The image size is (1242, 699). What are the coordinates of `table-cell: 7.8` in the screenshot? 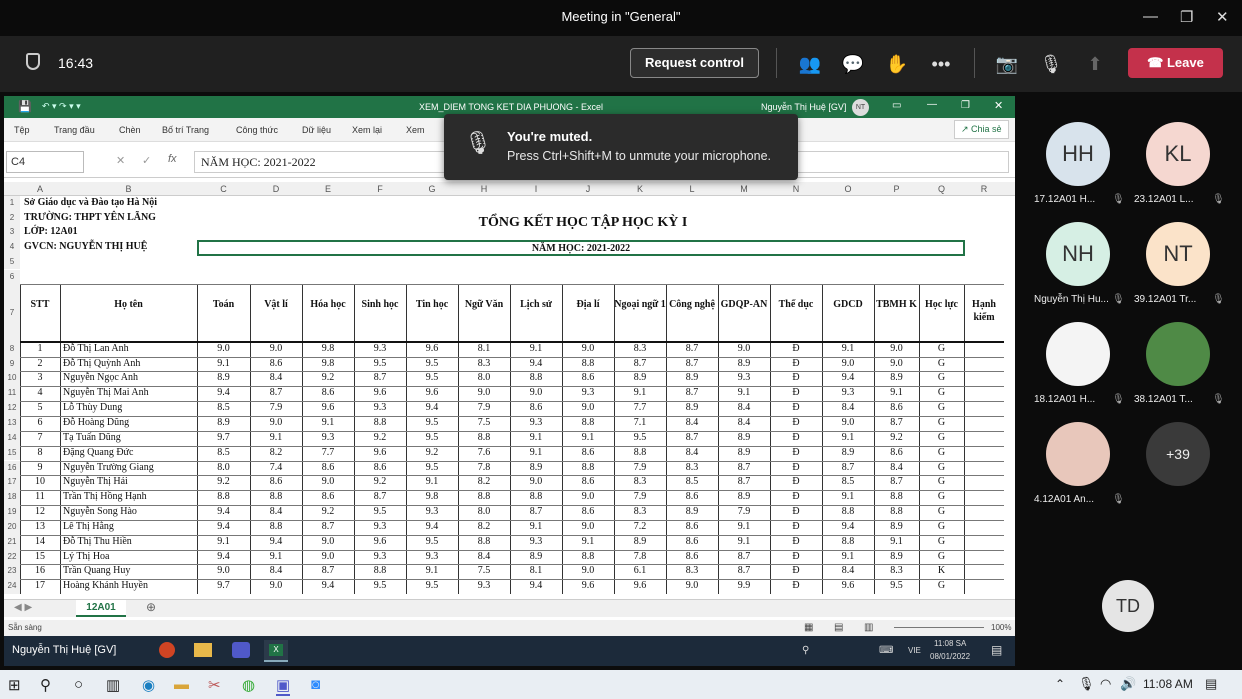 It's located at (640, 557).